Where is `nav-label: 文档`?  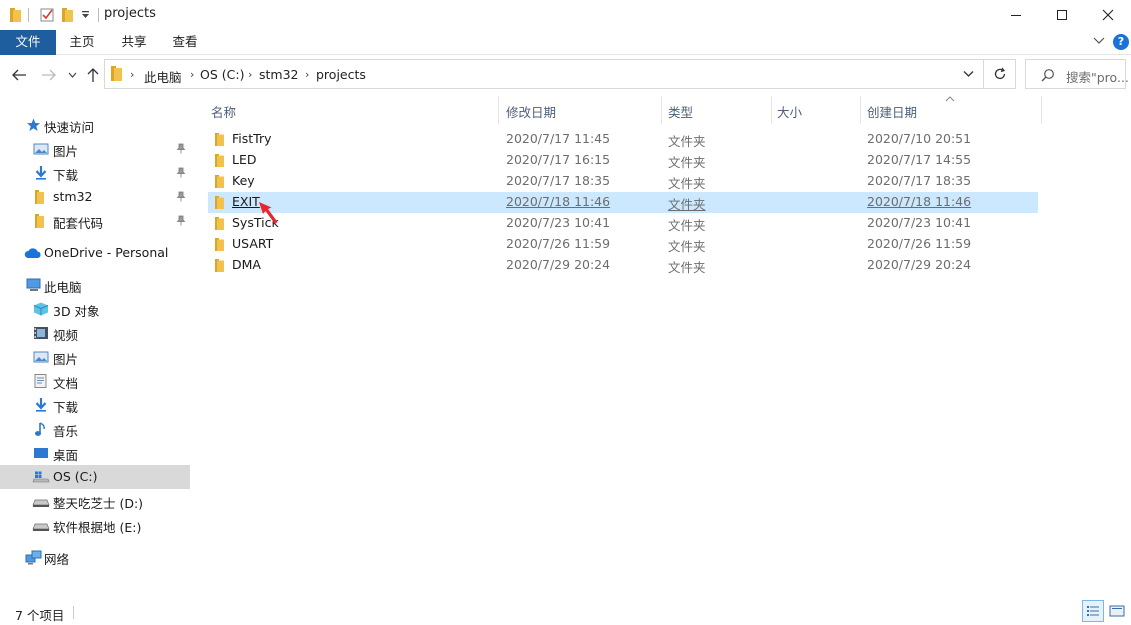
nav-label: 文档 is located at coordinates (66, 383).